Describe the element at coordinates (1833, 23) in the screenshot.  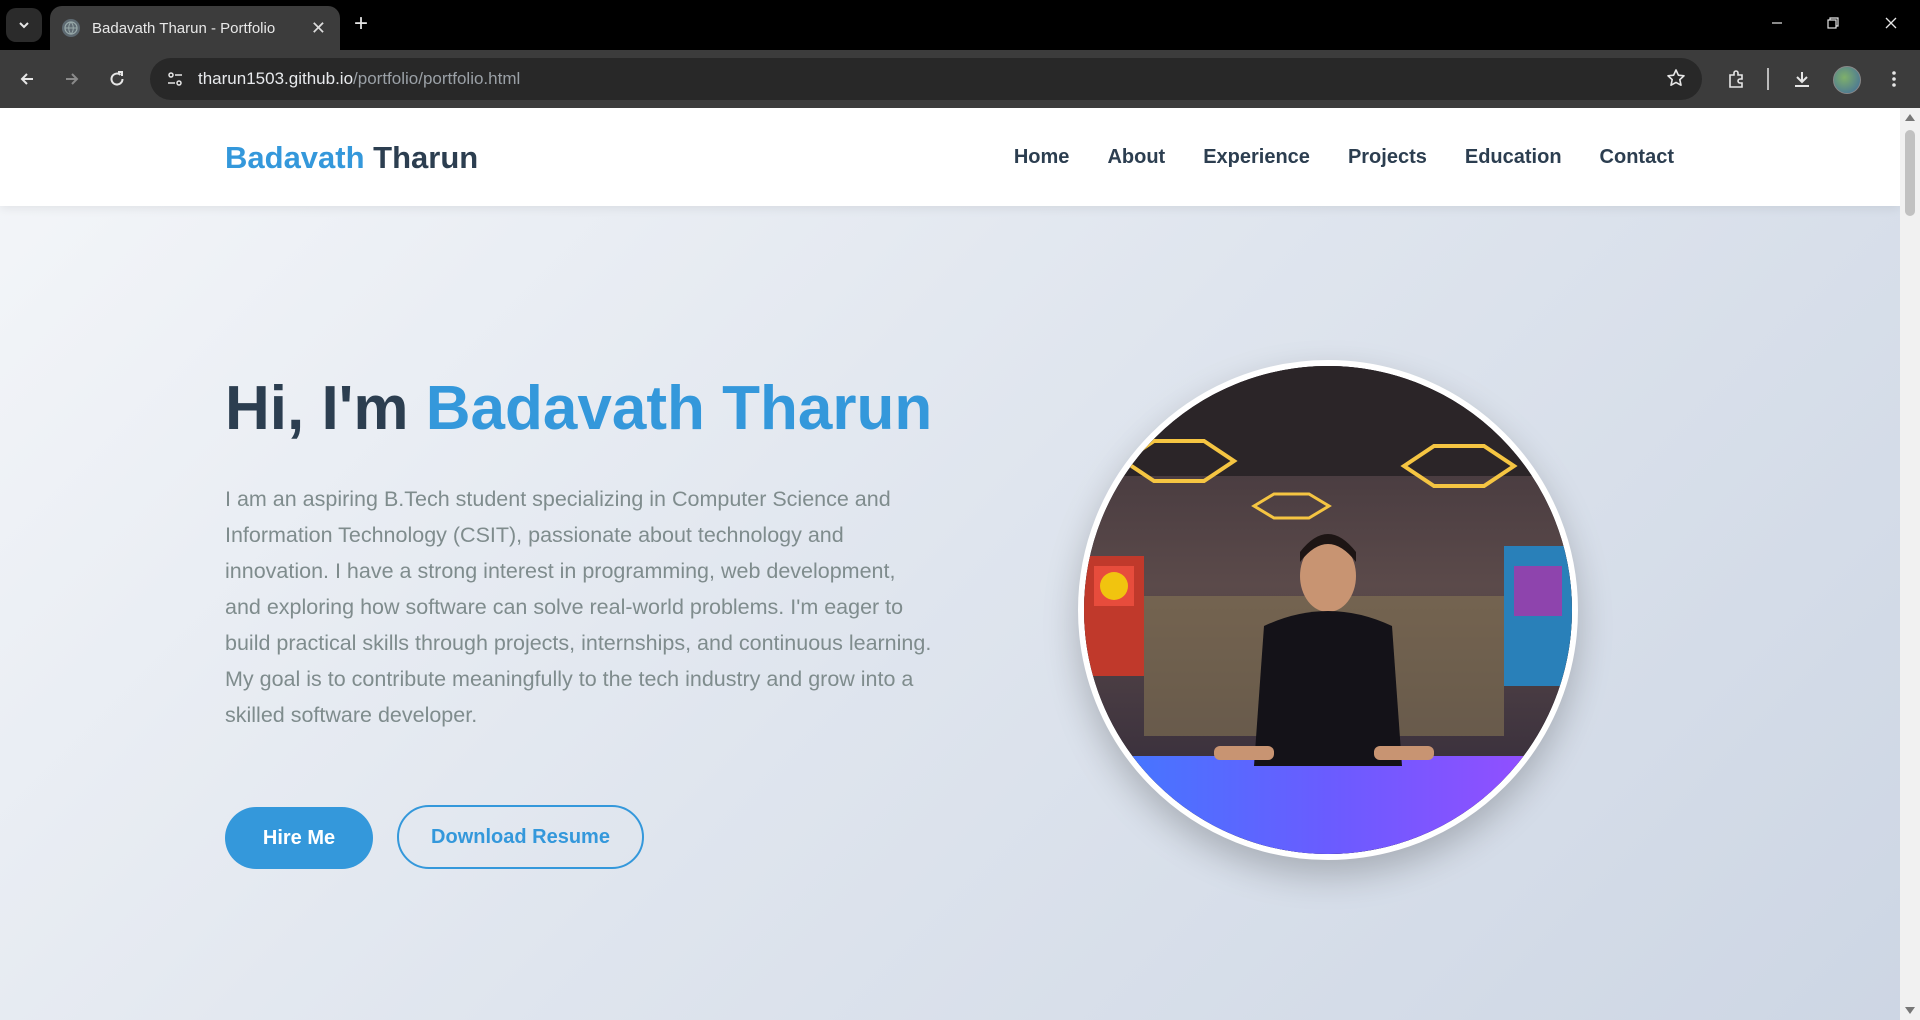
I see `restore-icon` at that location.